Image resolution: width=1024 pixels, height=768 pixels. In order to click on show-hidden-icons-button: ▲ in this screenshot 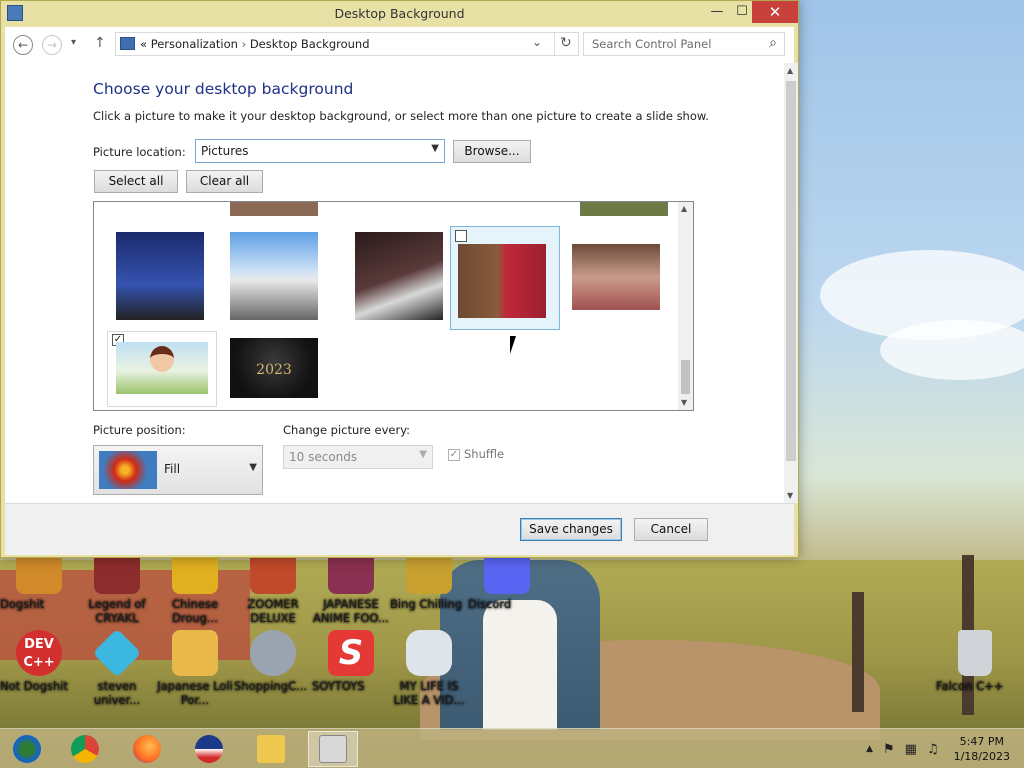, I will do `click(869, 749)`.